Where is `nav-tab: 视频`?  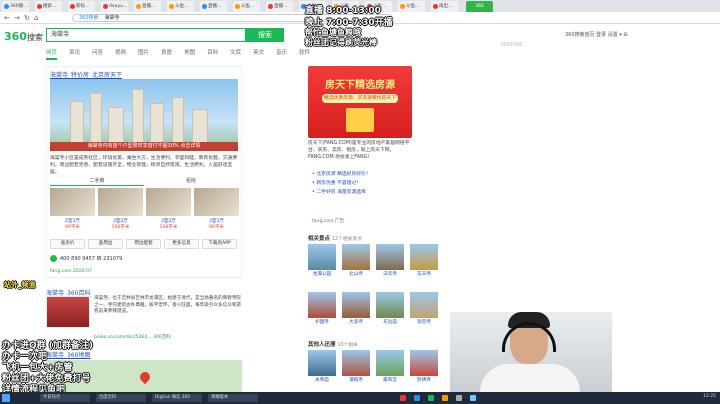 nav-tab: 视频 is located at coordinates (120, 53).